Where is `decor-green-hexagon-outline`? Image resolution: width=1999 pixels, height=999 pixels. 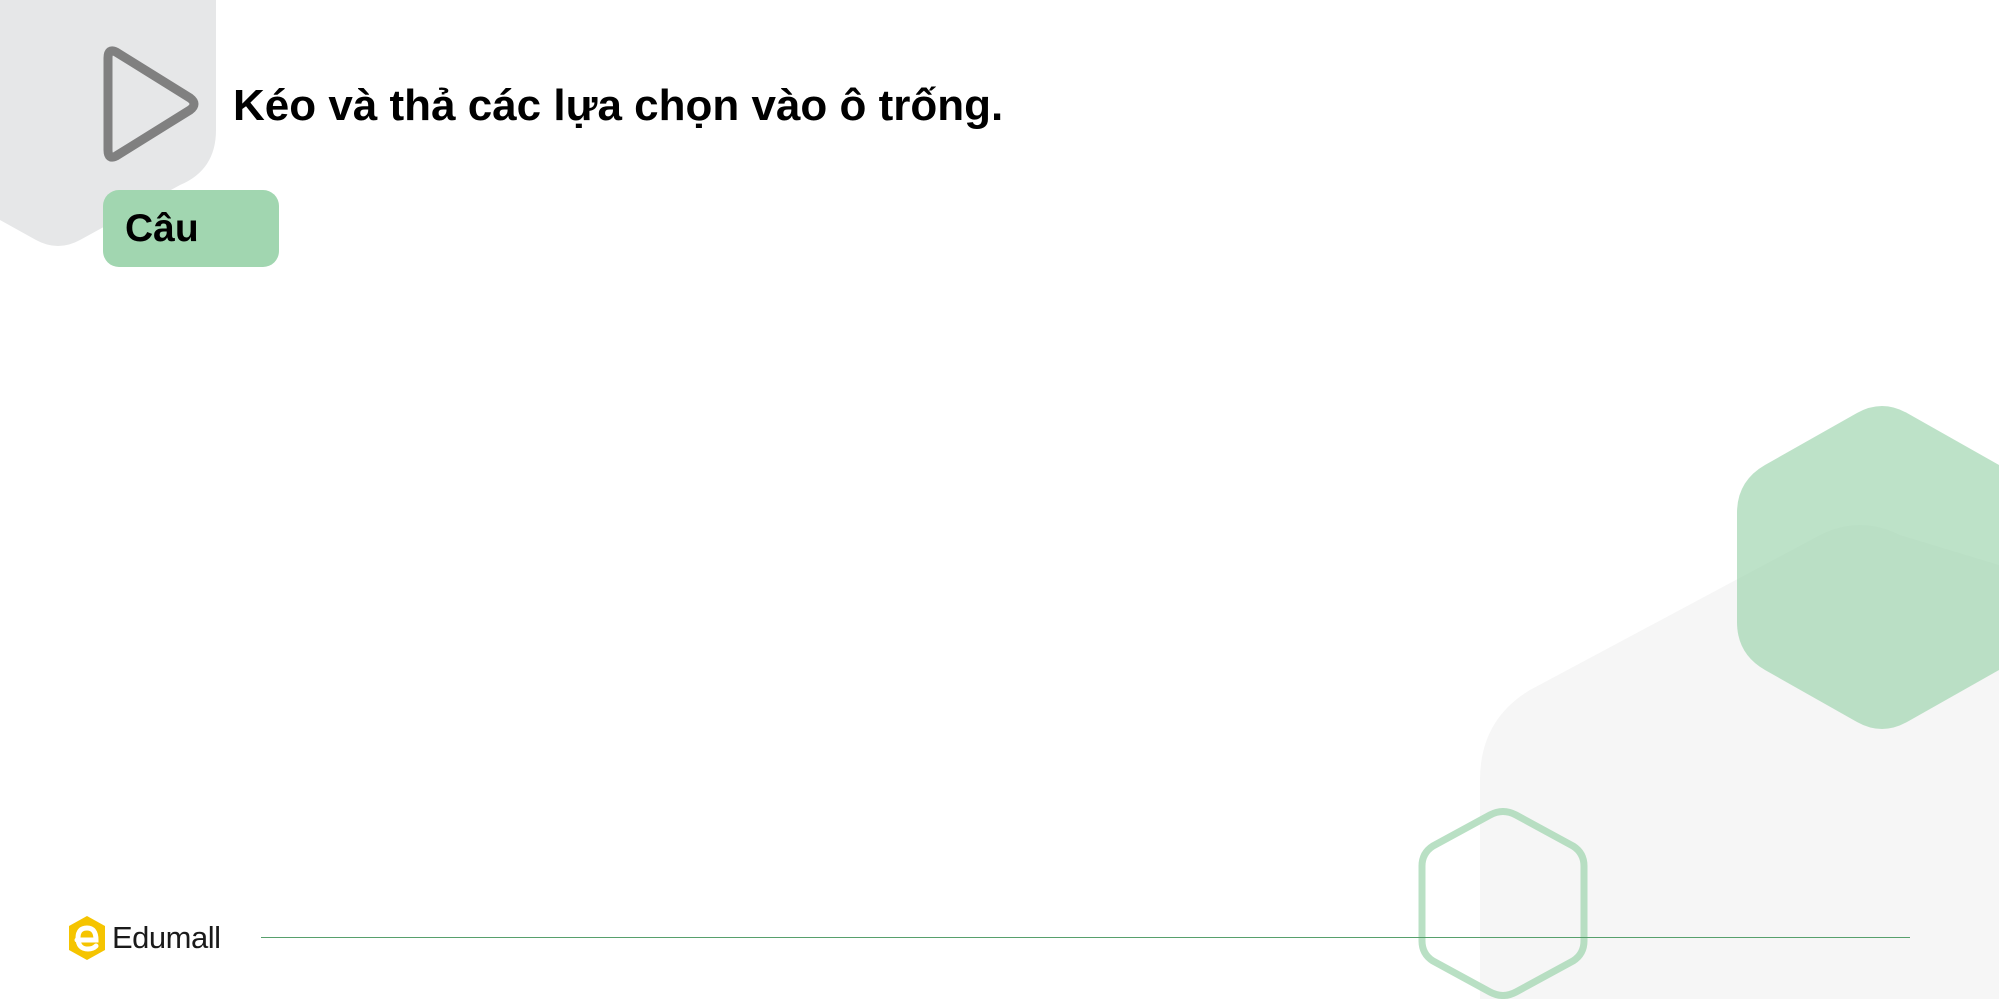
decor-green-hexagon-outline is located at coordinates (1503, 903).